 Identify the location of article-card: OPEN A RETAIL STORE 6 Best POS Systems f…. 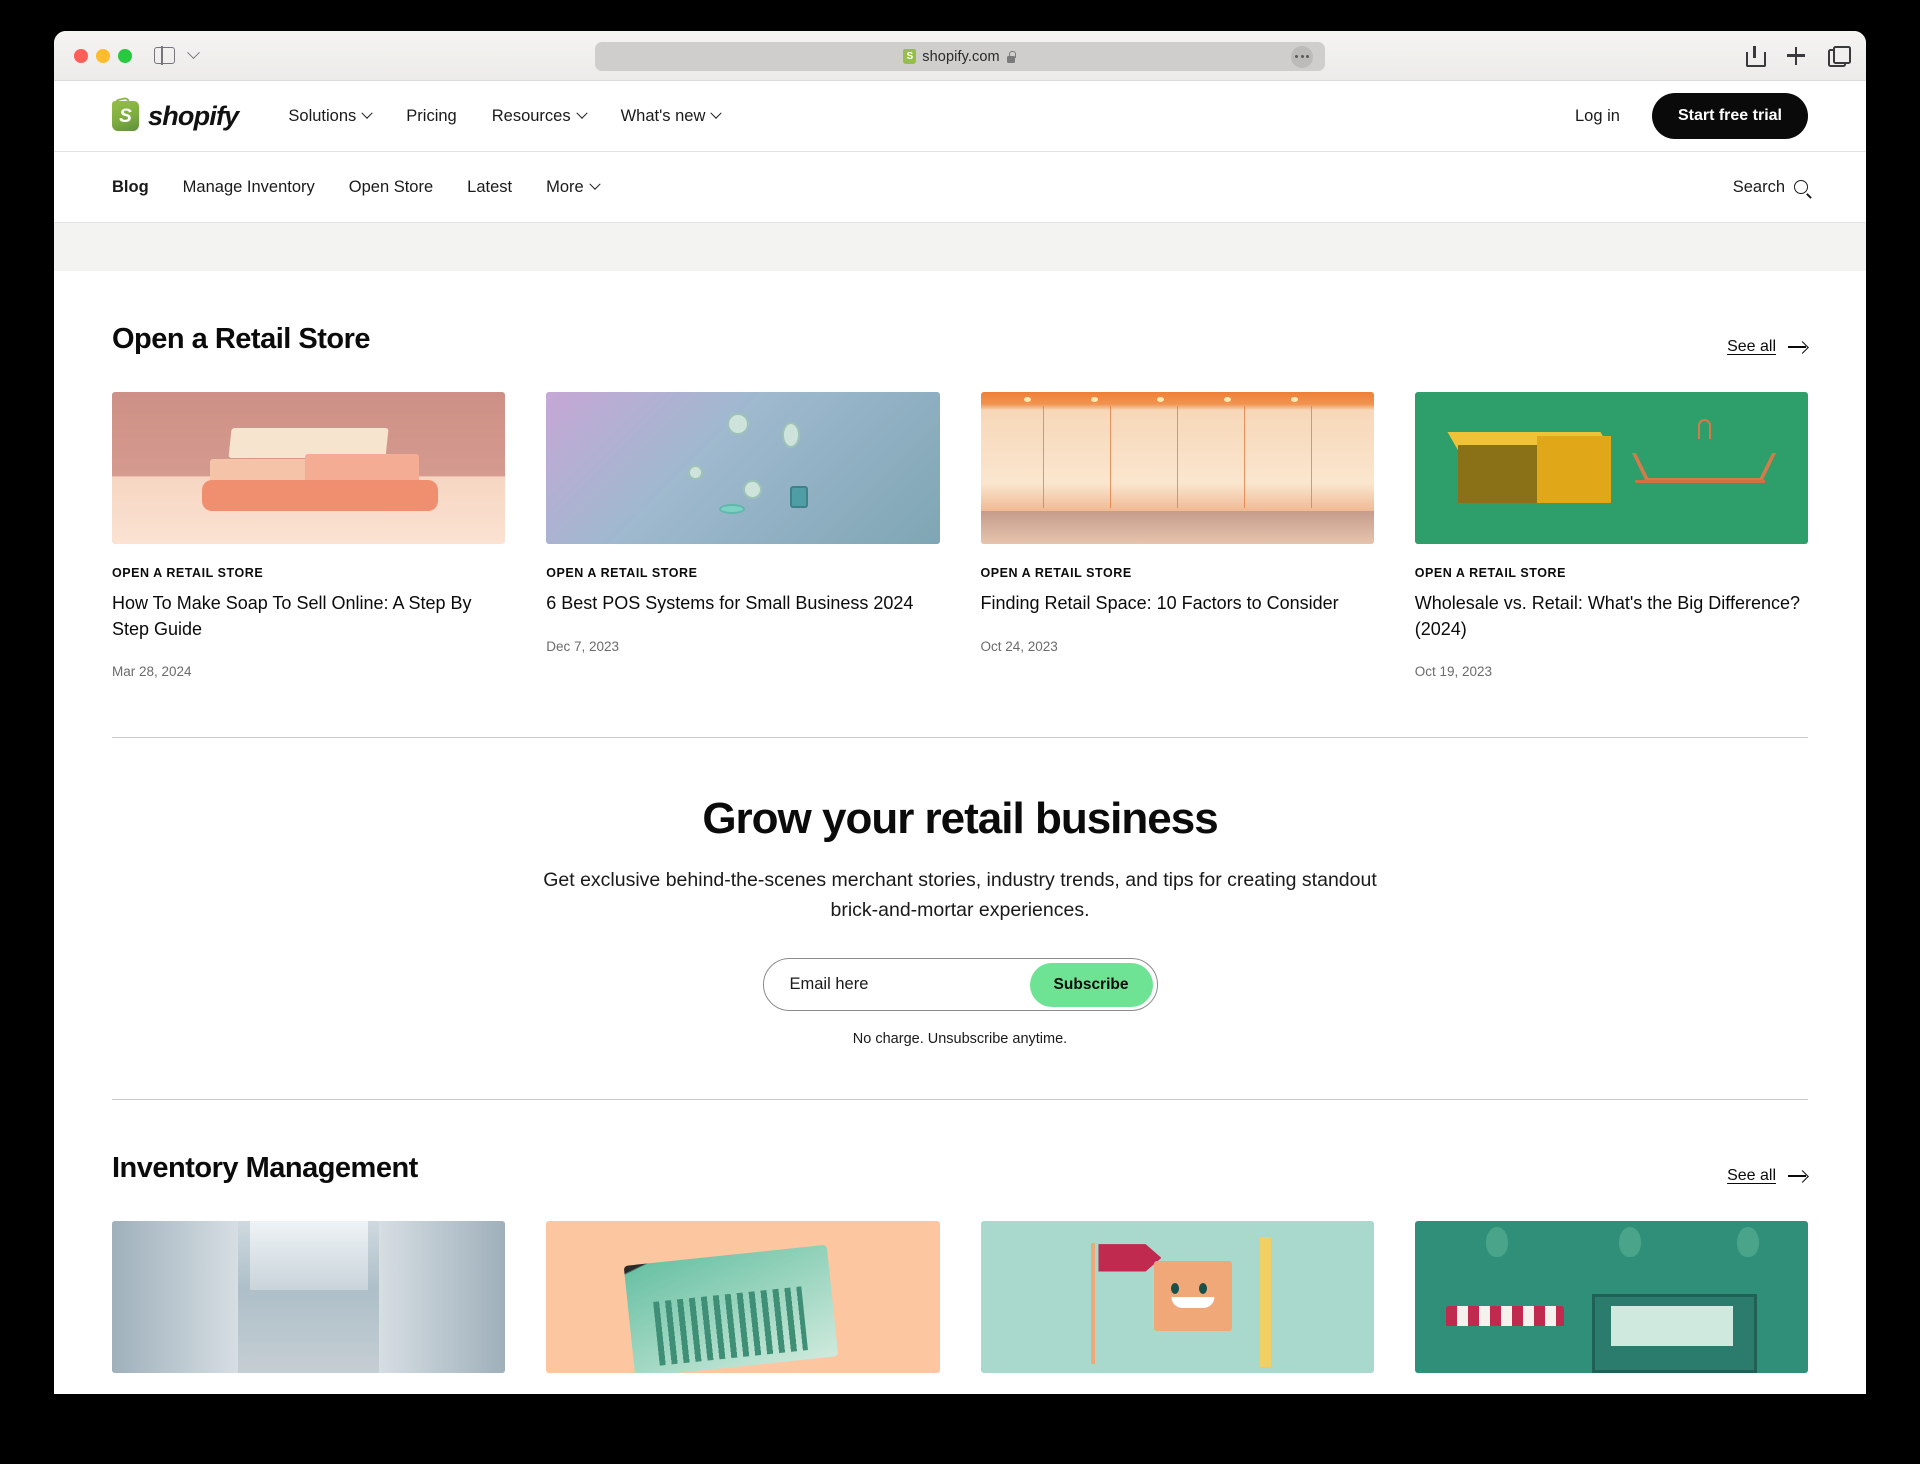
(743, 535).